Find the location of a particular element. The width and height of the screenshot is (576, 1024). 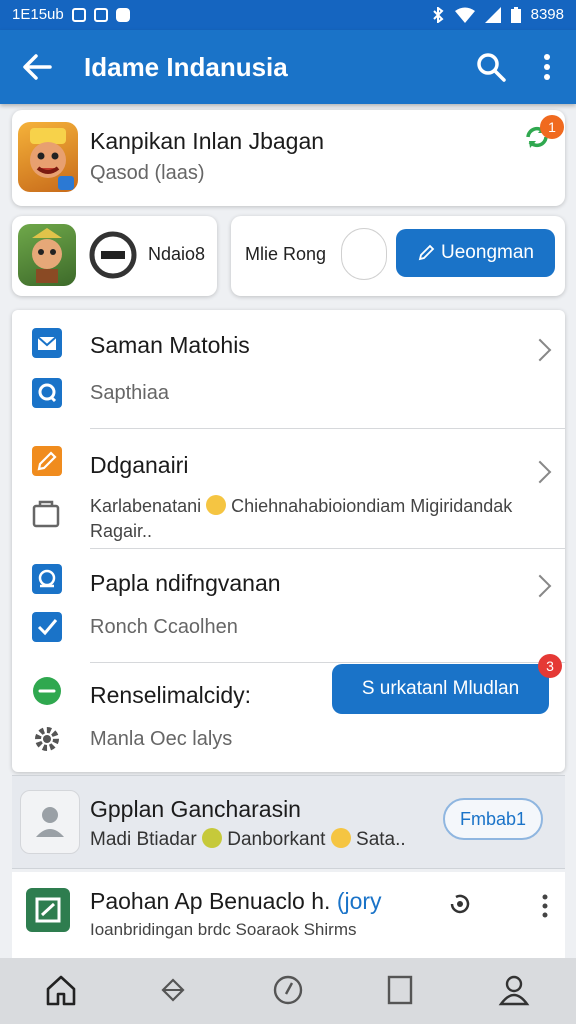

highlight-desc: Madi Btiadar Danborkant Sata.. is located at coordinates (248, 839).